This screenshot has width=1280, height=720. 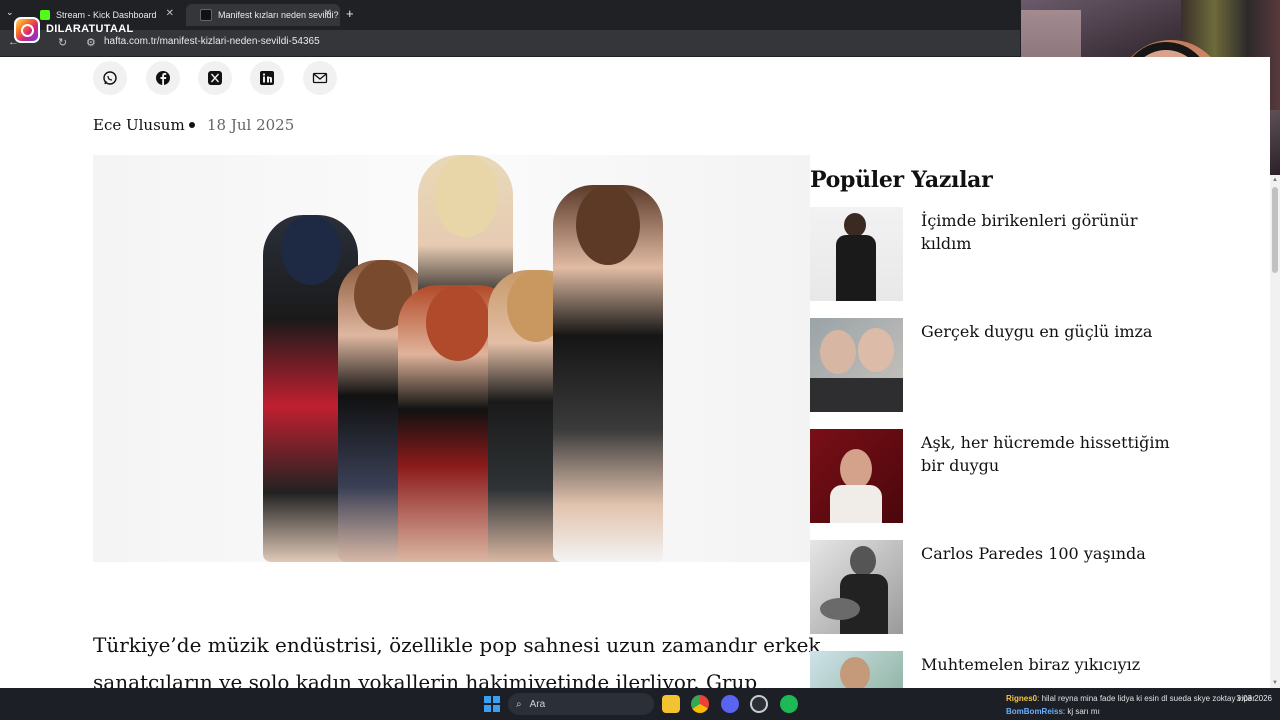 I want to click on popular-post-item: Aşk, her hücremde hissettiğim bir duygu, so click(x=1000, y=476).